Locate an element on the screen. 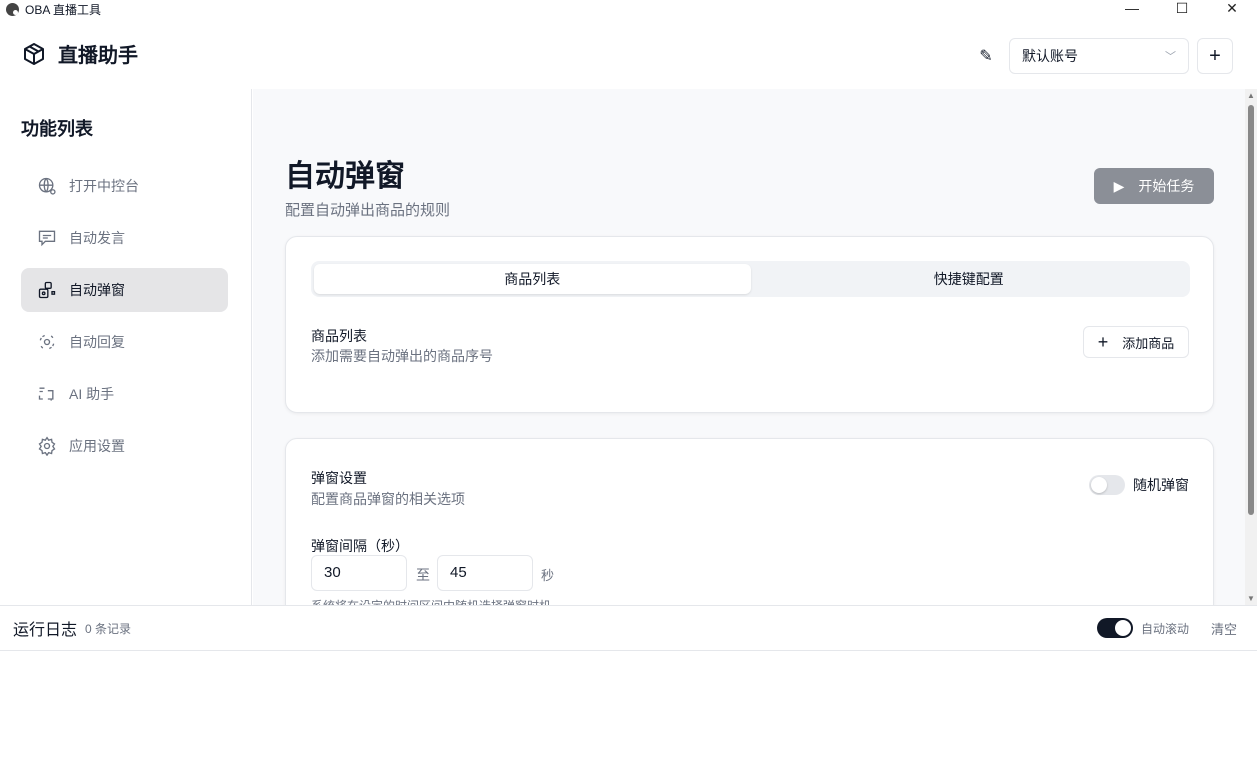 The image size is (1257, 783). interval-min-input: 30 is located at coordinates (359, 573).